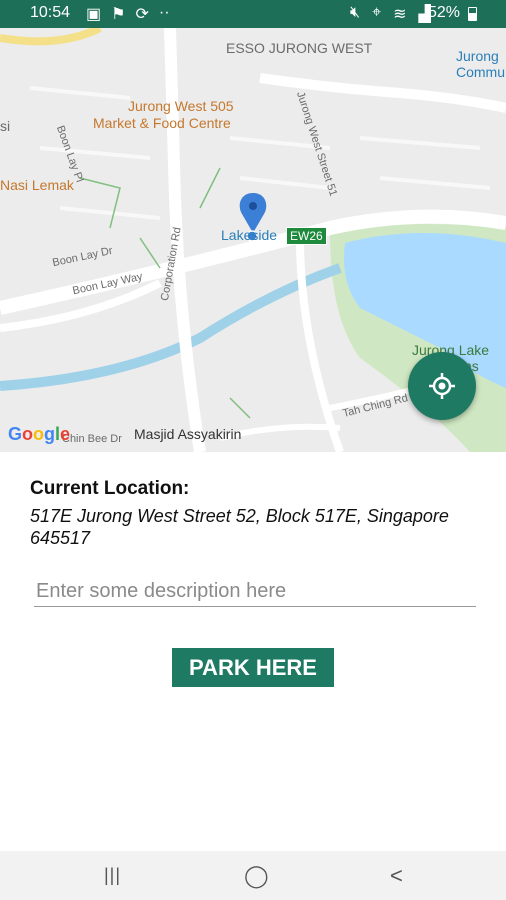 The width and height of the screenshot is (506, 900). What do you see at coordinates (39, 434) in the screenshot?
I see `google-logo: Google` at bounding box center [39, 434].